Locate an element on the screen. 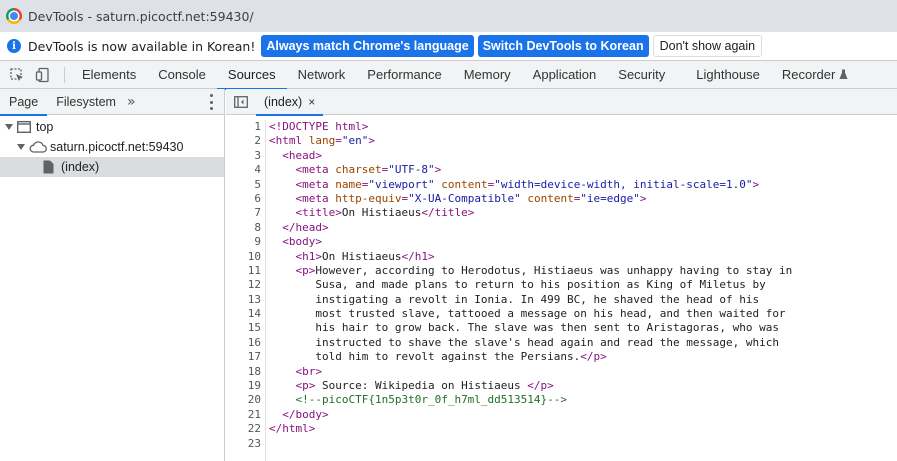 This screenshot has height=461, width=897. toggle-navigator-icon is located at coordinates (241, 102).